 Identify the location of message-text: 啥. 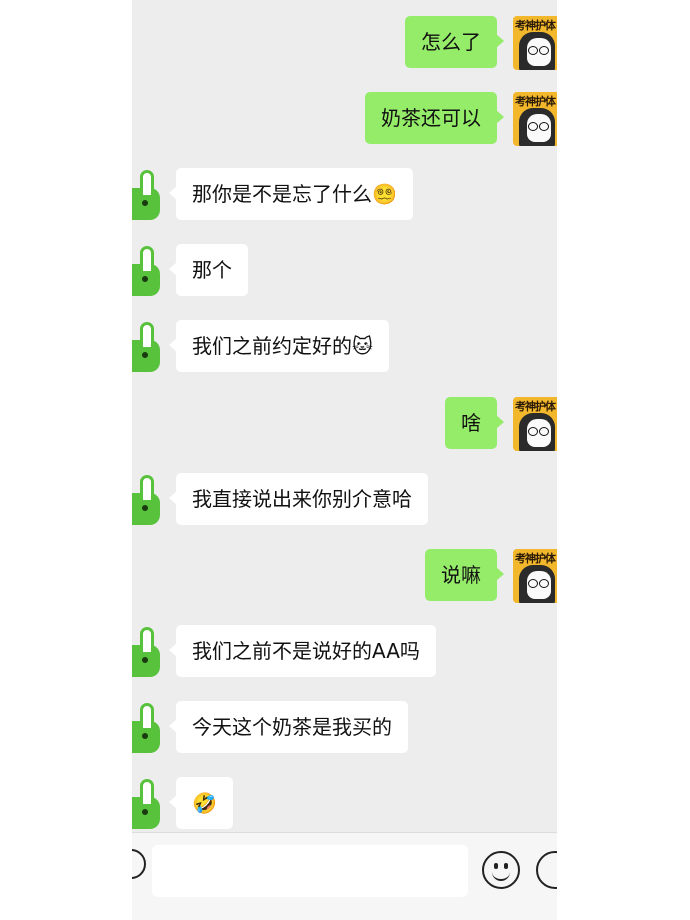
(471, 423).